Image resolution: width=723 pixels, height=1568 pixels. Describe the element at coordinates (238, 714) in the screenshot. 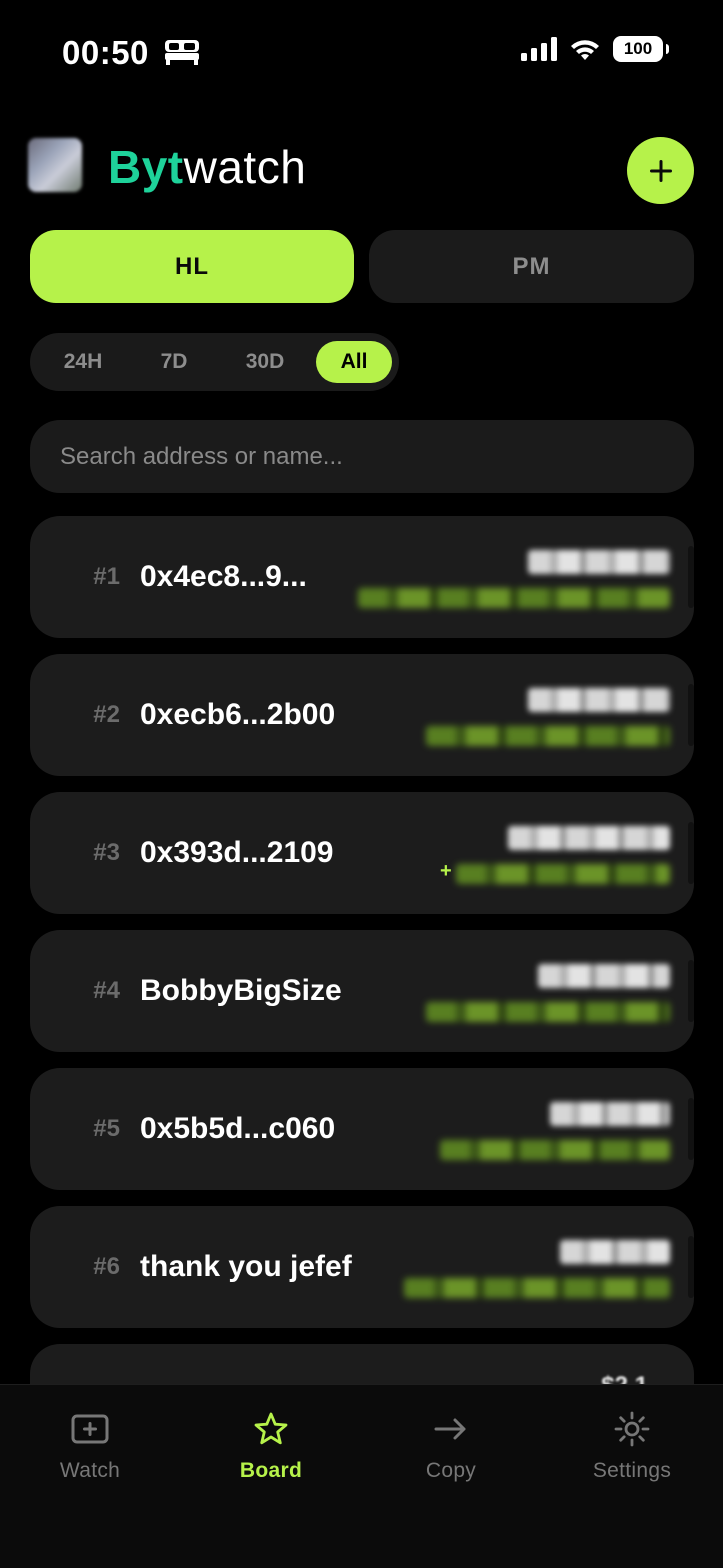

I see `trader-name: 0xecb6...2b00` at that location.